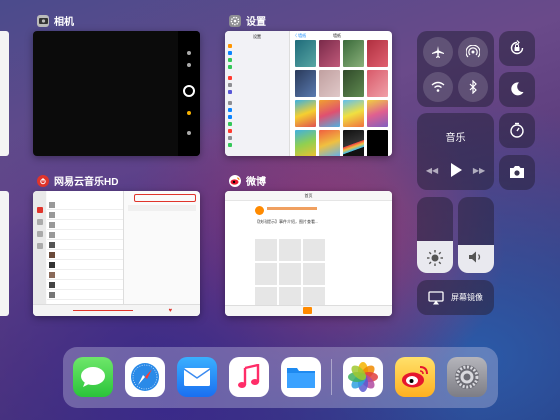 This screenshot has width=560, height=420. I want to click on airplane-icon, so click(438, 52).